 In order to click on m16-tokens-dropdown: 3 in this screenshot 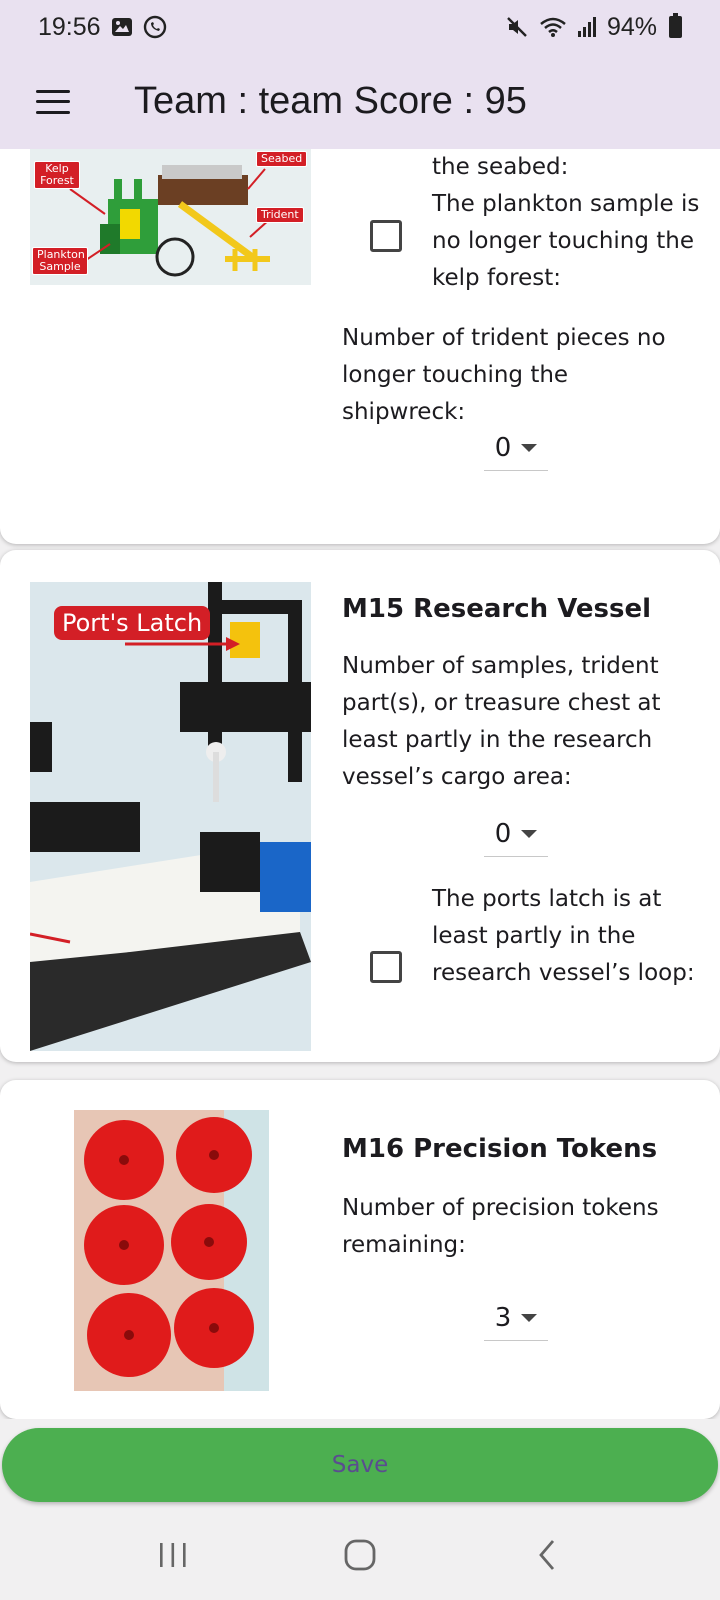, I will do `click(516, 1318)`.